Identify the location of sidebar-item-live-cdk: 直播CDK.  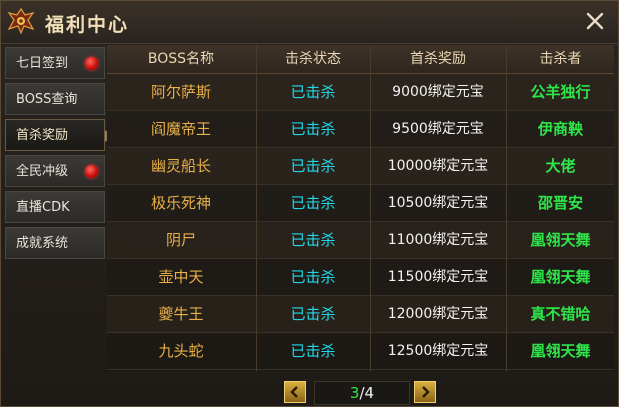
(55, 207).